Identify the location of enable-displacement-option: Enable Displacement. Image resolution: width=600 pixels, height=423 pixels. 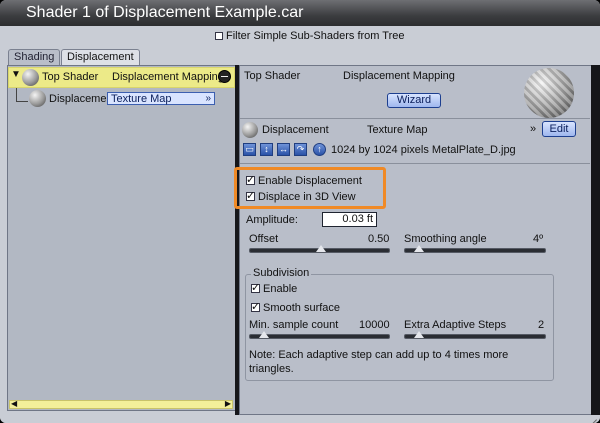
(304, 180).